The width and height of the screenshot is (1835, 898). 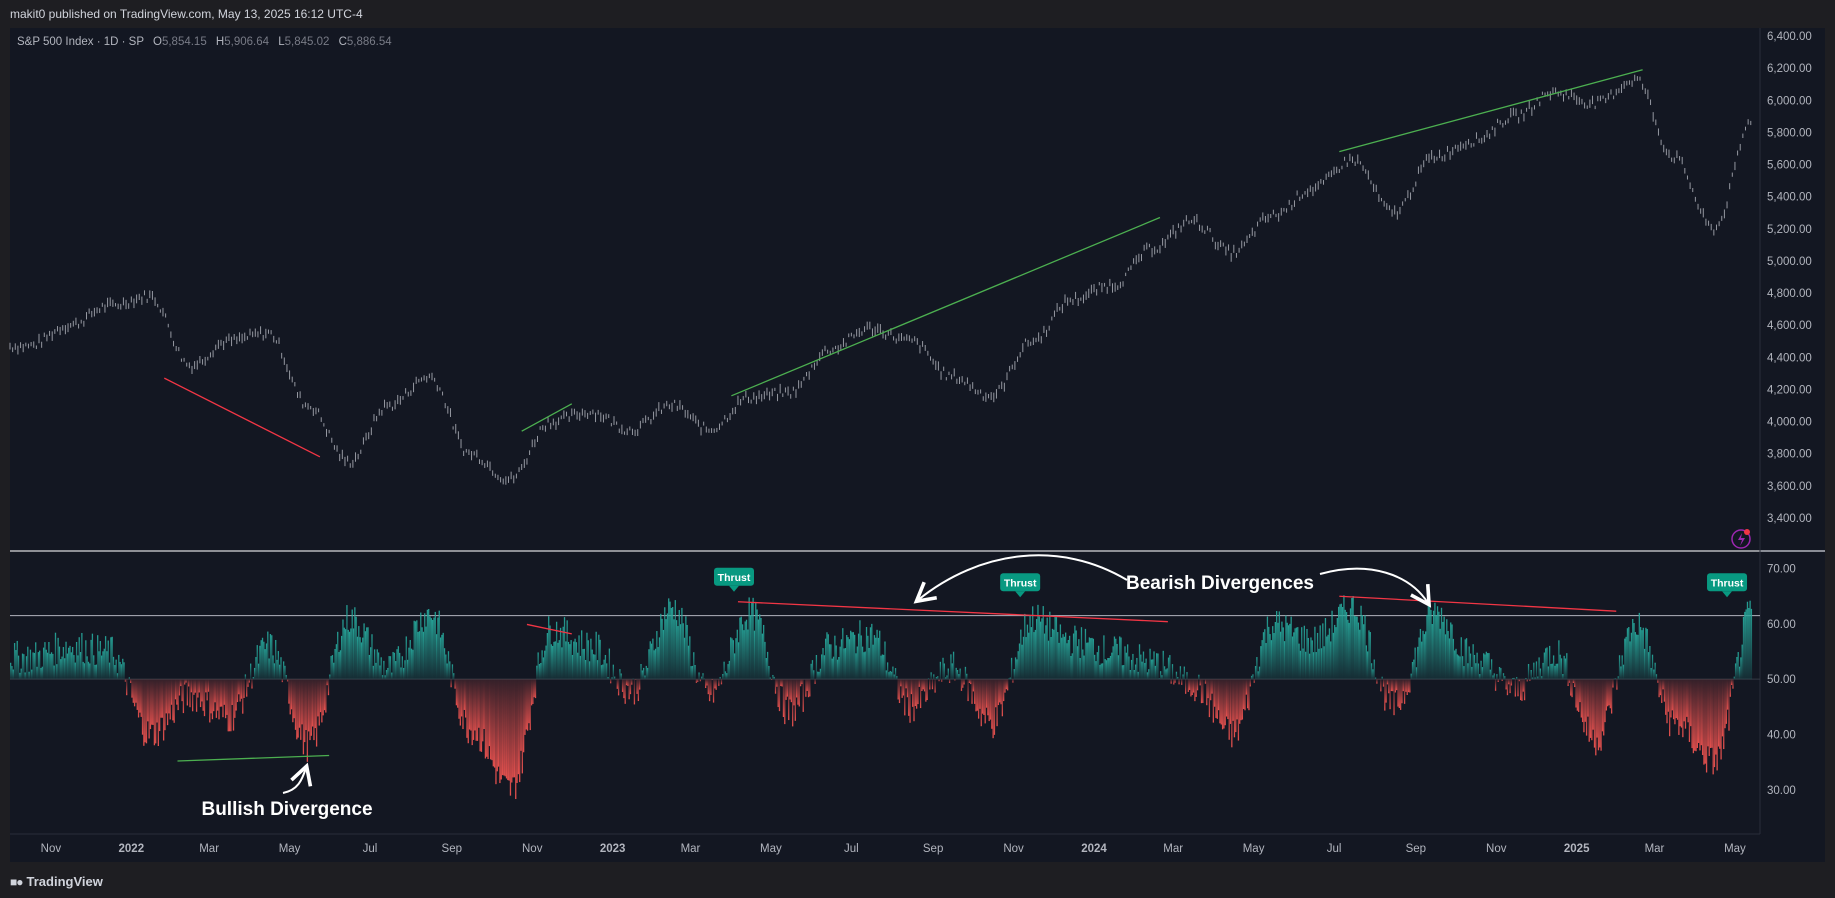 What do you see at coordinates (132, 849) in the screenshot?
I see `time-axis-tick: 2022` at bounding box center [132, 849].